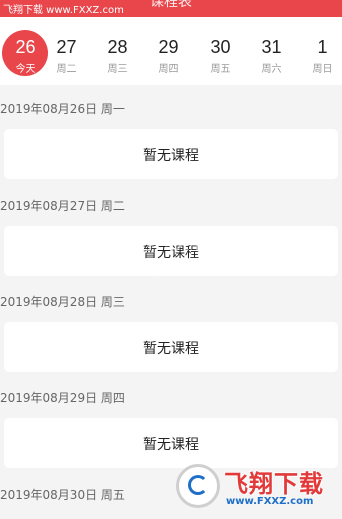 This screenshot has height=519, width=342. Describe the element at coordinates (66, 47) in the screenshot. I see `day-number: 27` at that location.